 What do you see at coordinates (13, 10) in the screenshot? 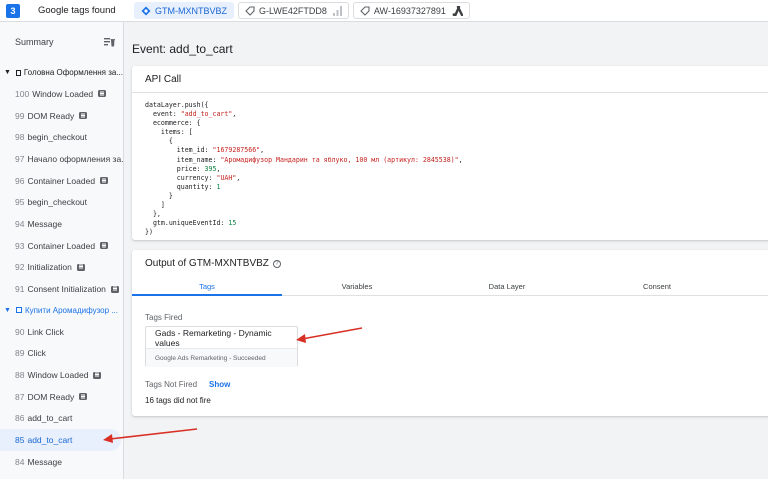
I see `tag-count-badge: 3` at bounding box center [13, 10].